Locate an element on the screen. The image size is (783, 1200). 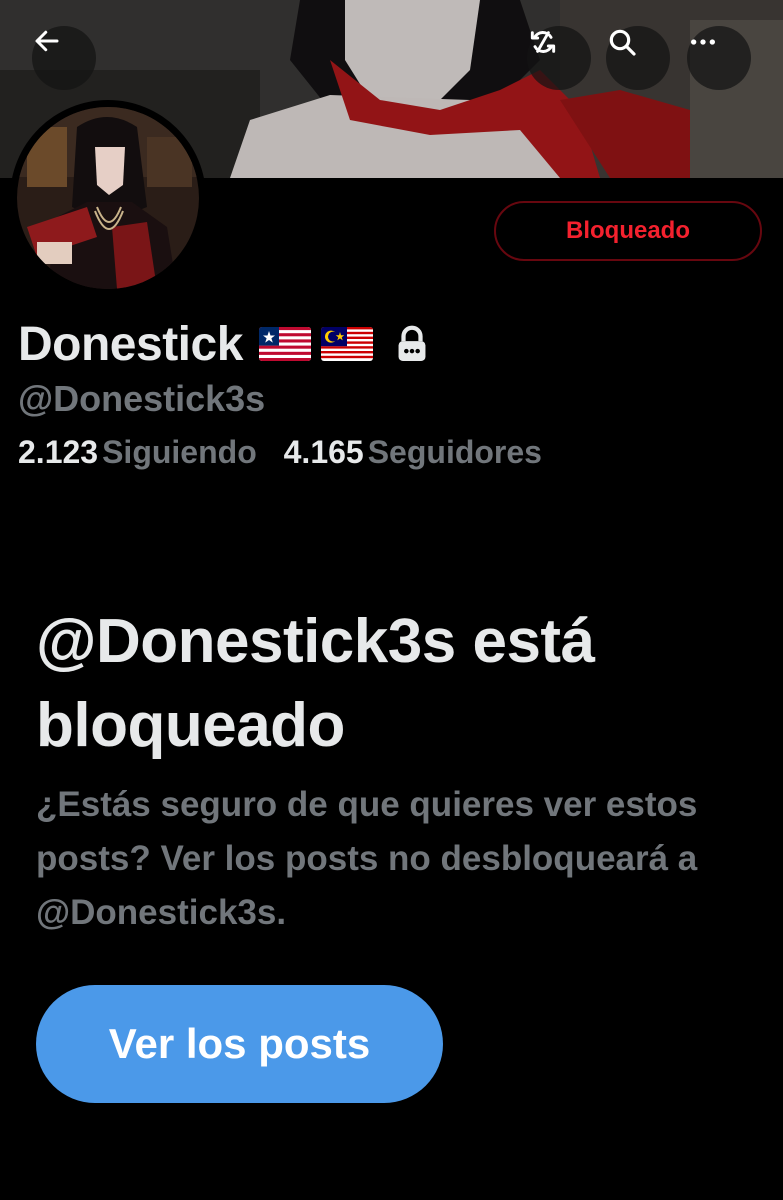
blocked-button: Bloqueado is located at coordinates (628, 231).